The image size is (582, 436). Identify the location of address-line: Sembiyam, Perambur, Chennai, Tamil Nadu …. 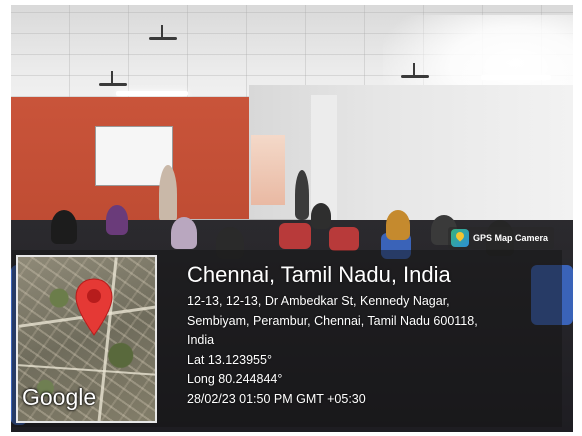
(332, 320).